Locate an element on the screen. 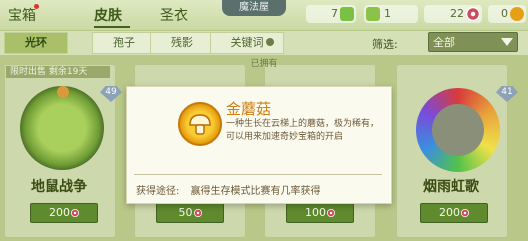 The width and height of the screenshot is (528, 241). resource-coins: 0 is located at coordinates (507, 14).